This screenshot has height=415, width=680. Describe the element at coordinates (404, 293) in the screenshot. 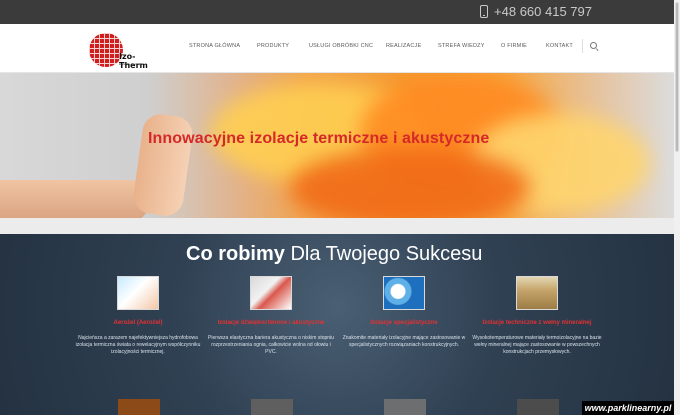

I see `specialist-thumbnail` at that location.